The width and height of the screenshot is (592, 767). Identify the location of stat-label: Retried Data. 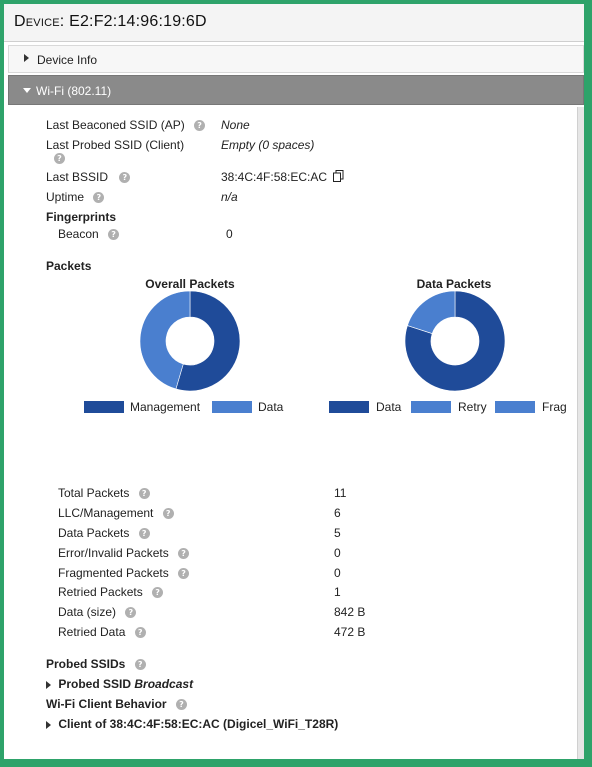
(92, 632).